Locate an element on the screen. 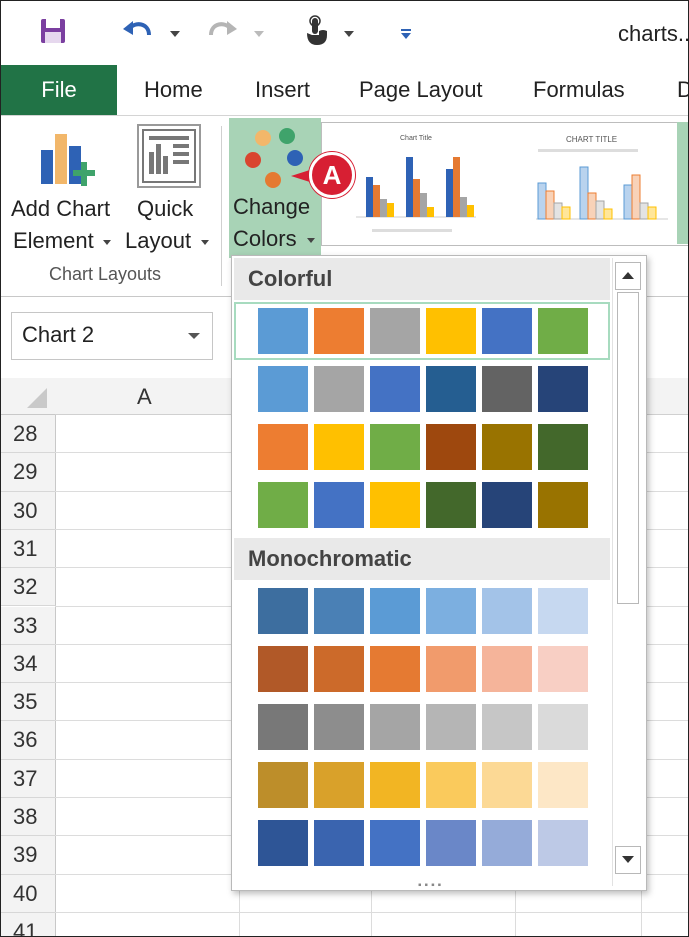  ribbon-tabs: File Home Insert Page Layout Formulas D is located at coordinates (344, 90).